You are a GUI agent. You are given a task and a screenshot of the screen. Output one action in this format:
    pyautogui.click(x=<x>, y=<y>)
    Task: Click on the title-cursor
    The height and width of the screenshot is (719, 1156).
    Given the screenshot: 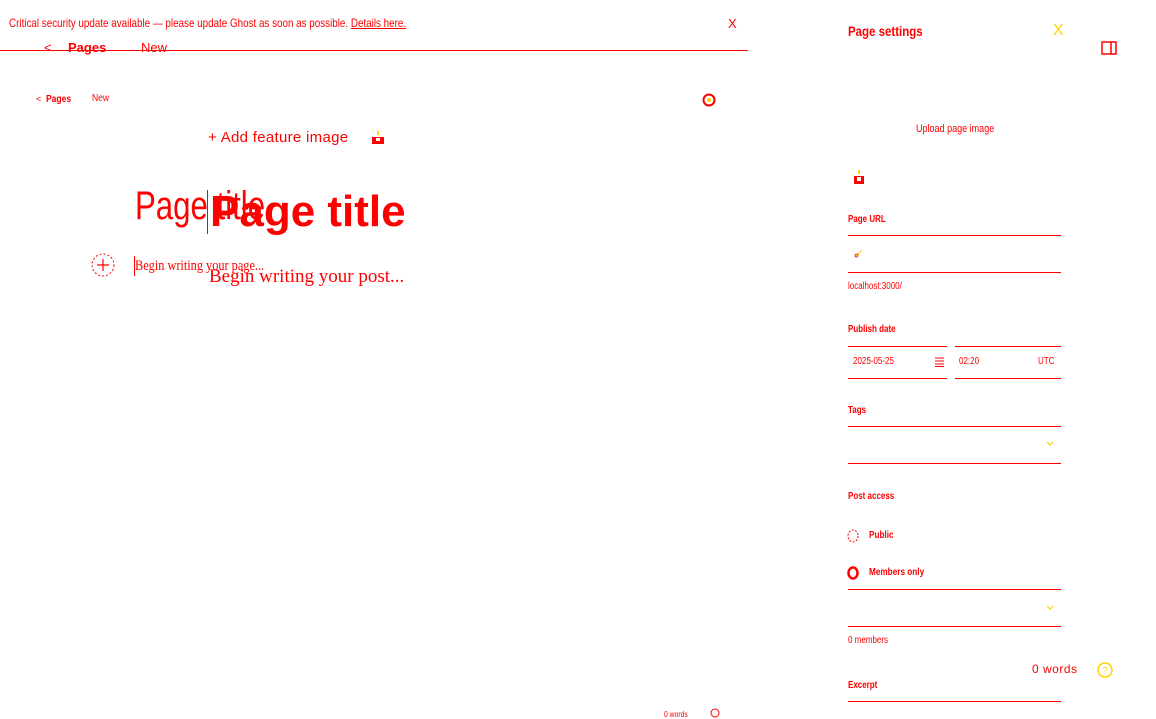 What is the action you would take?
    pyautogui.click(x=207, y=212)
    